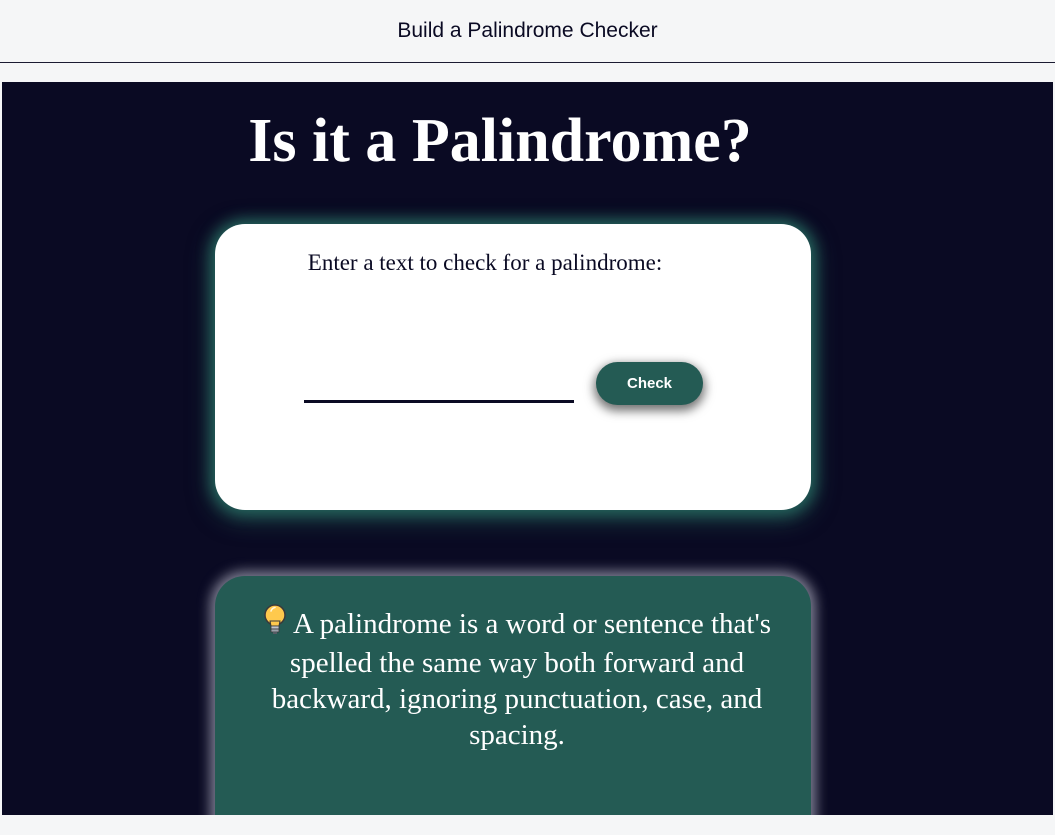 The height and width of the screenshot is (835, 1055). I want to click on bottom-strip, so click(527, 825).